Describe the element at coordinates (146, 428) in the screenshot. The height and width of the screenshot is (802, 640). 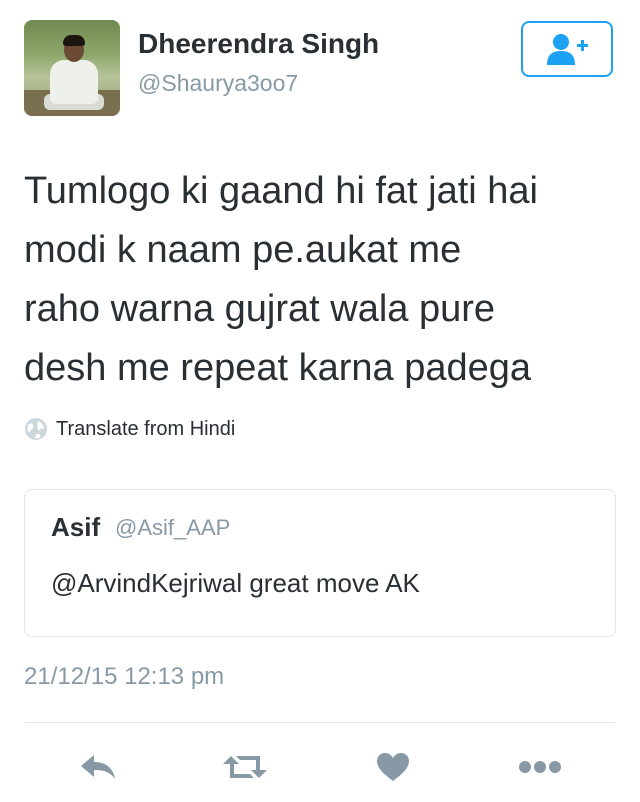
I see `translate-label: Translate from Hindi` at that location.